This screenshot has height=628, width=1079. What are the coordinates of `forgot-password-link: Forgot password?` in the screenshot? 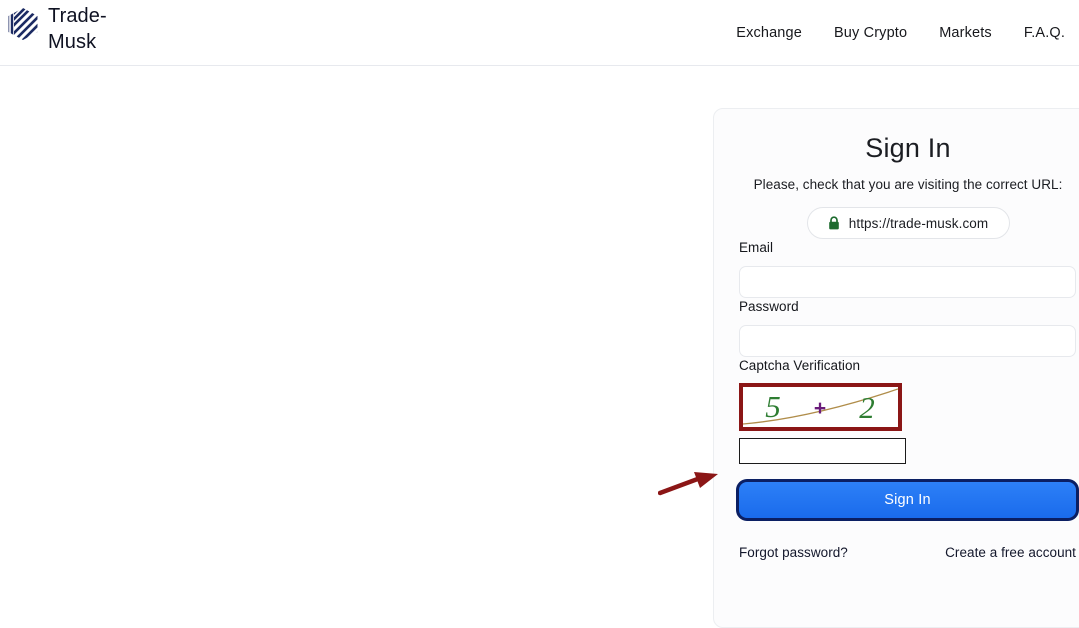 It's located at (793, 552).